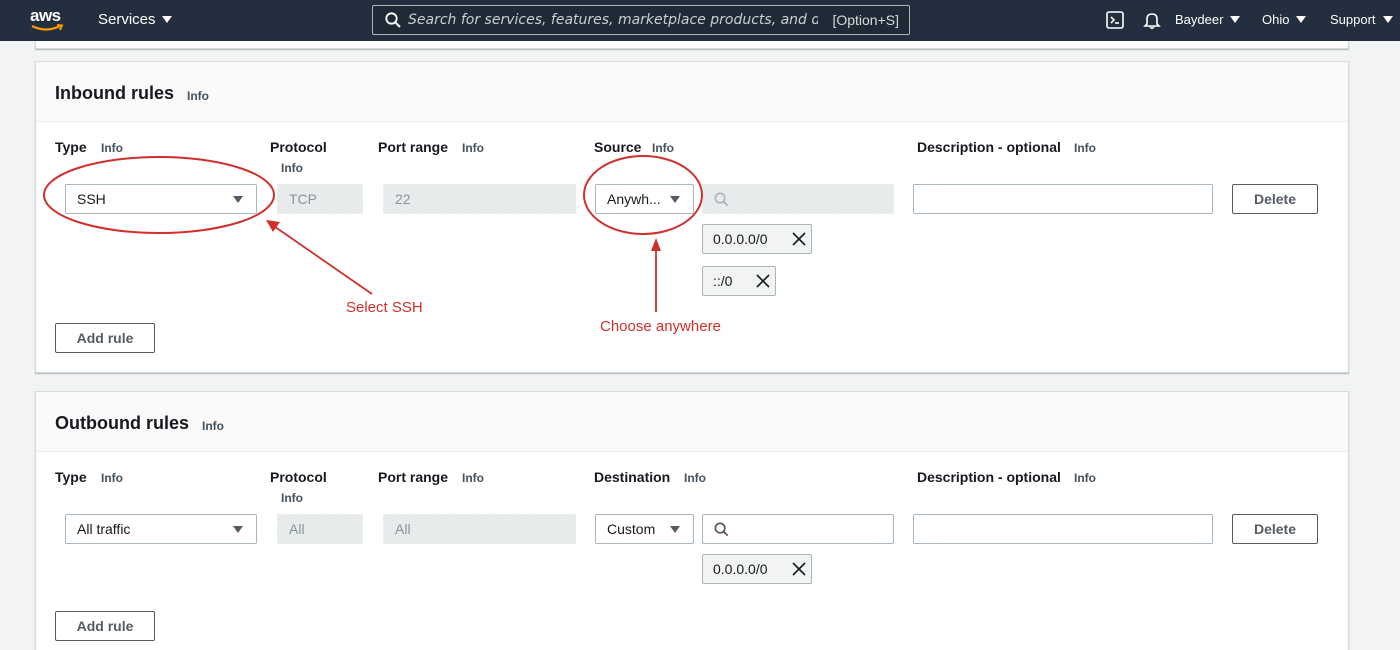  Describe the element at coordinates (613, 20) in the screenshot. I see `search-input` at that location.